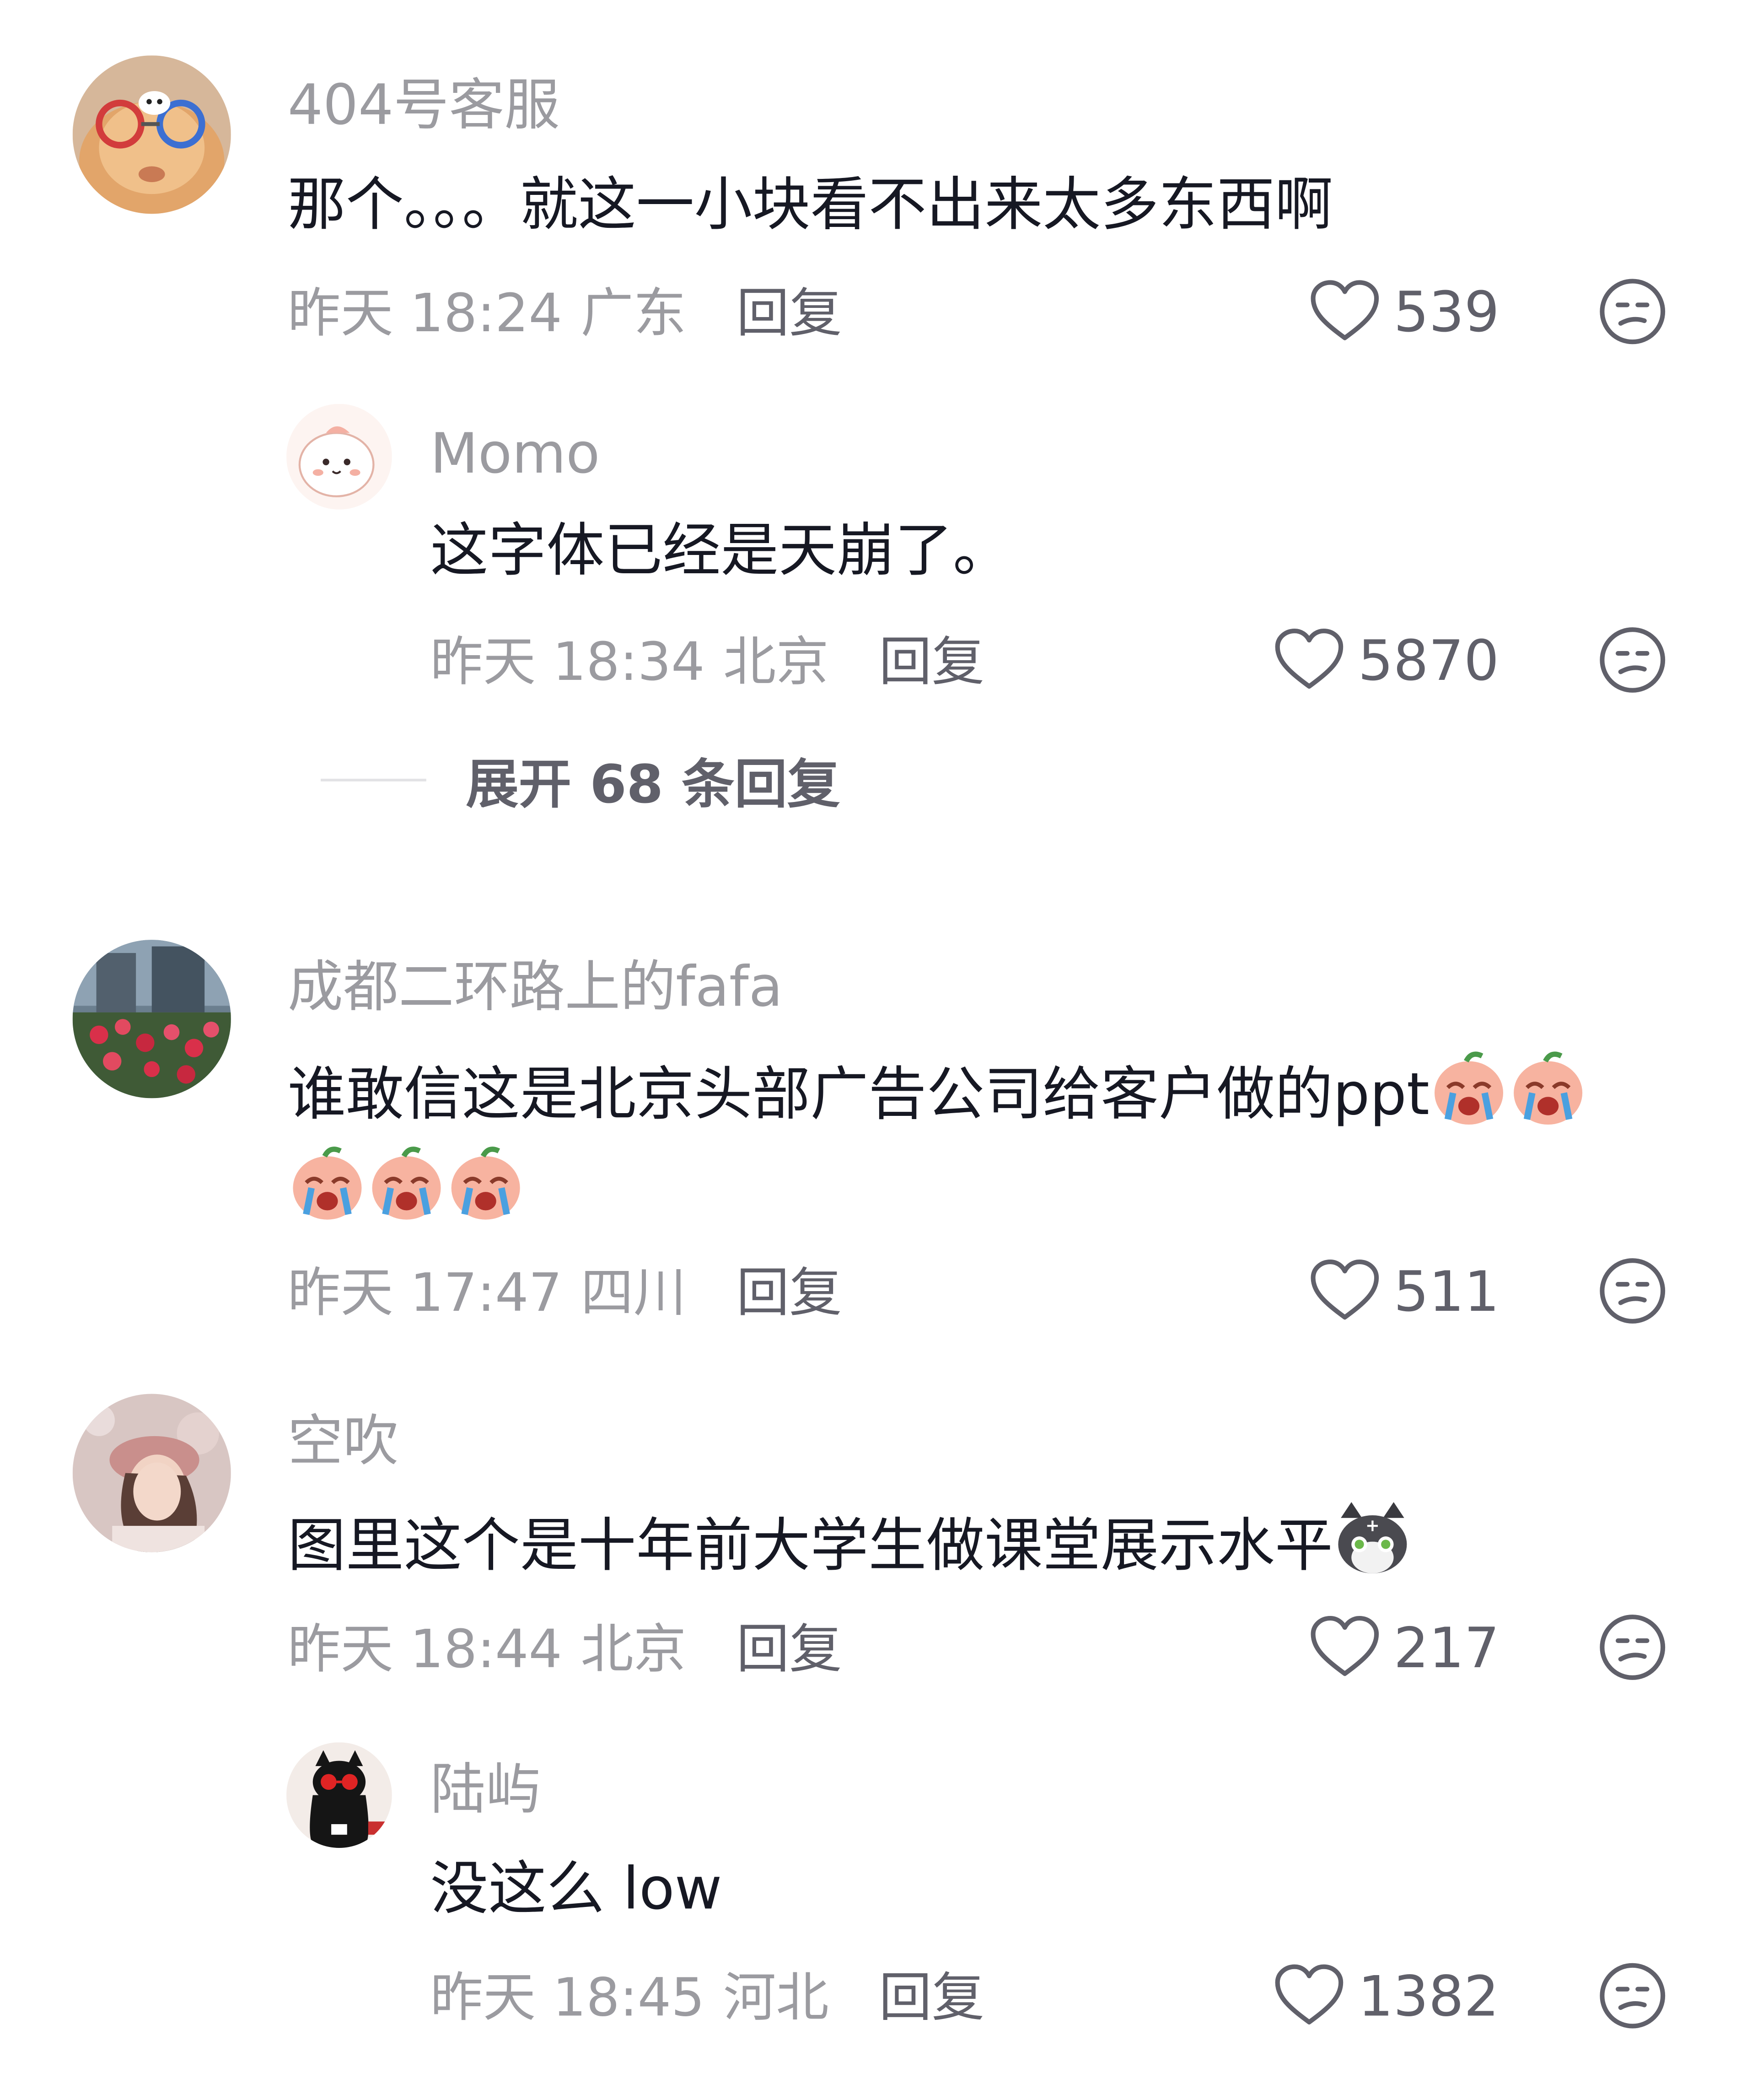 This screenshot has width=1763, height=2100. I want to click on like-count: 511, so click(1446, 1291).